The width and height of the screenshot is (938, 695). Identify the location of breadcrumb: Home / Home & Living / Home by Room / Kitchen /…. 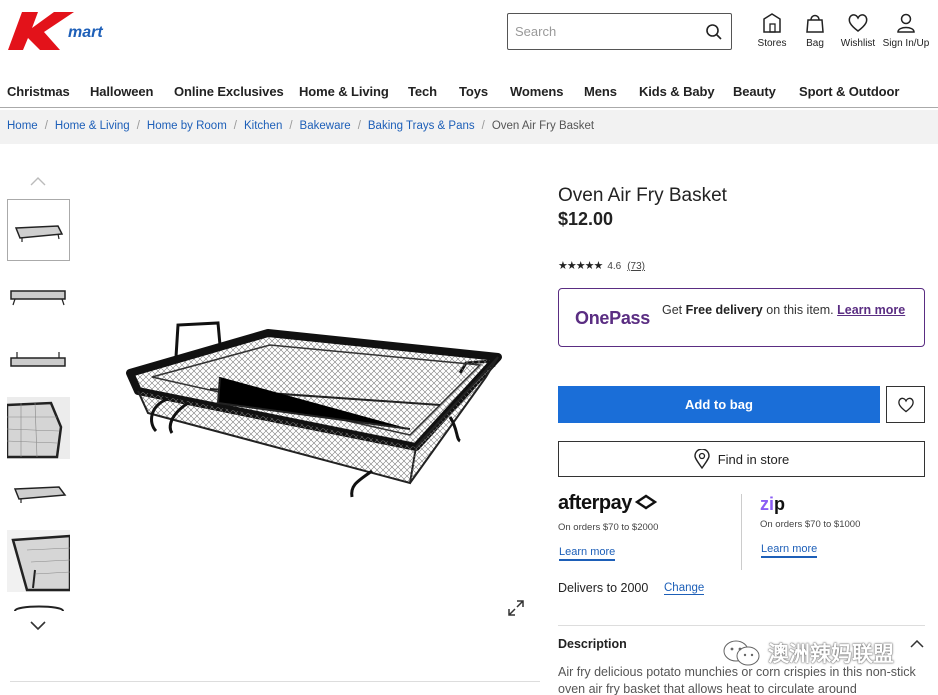
(469, 127).